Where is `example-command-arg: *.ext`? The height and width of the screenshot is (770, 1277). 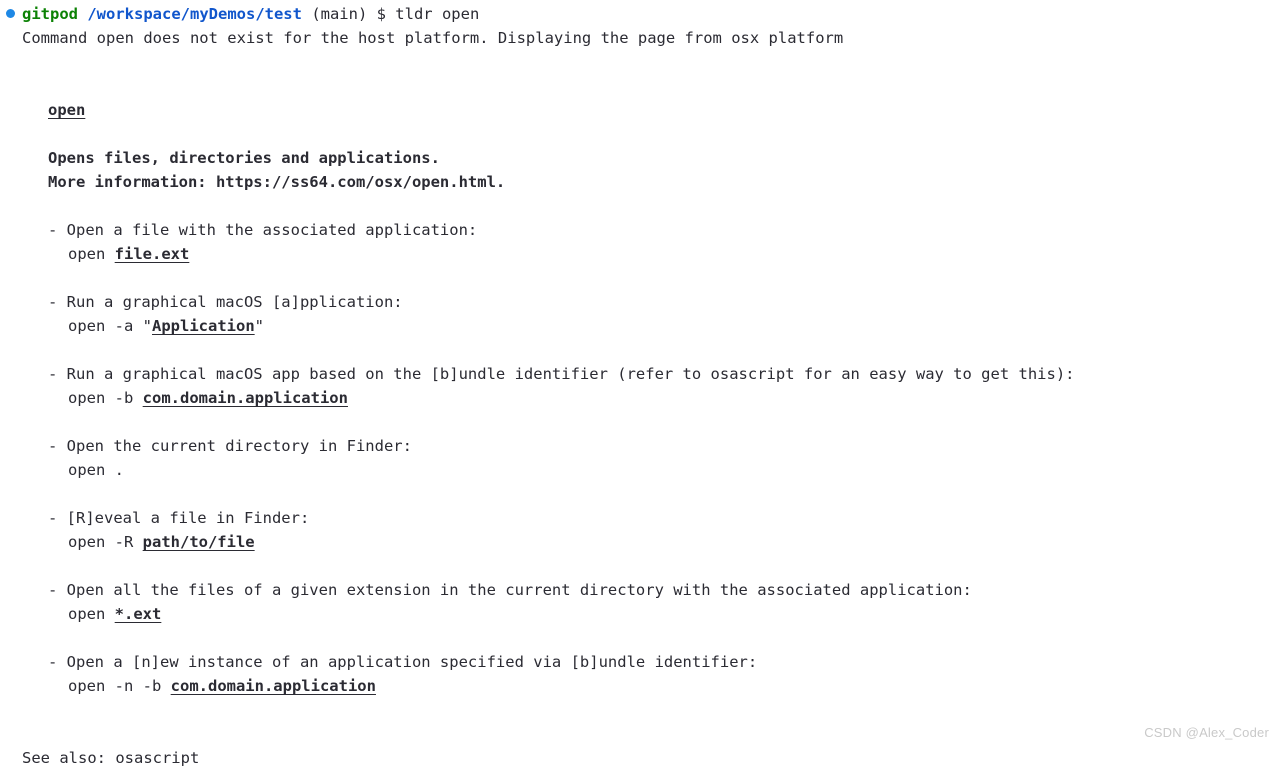 example-command-arg: *.ext is located at coordinates (138, 614).